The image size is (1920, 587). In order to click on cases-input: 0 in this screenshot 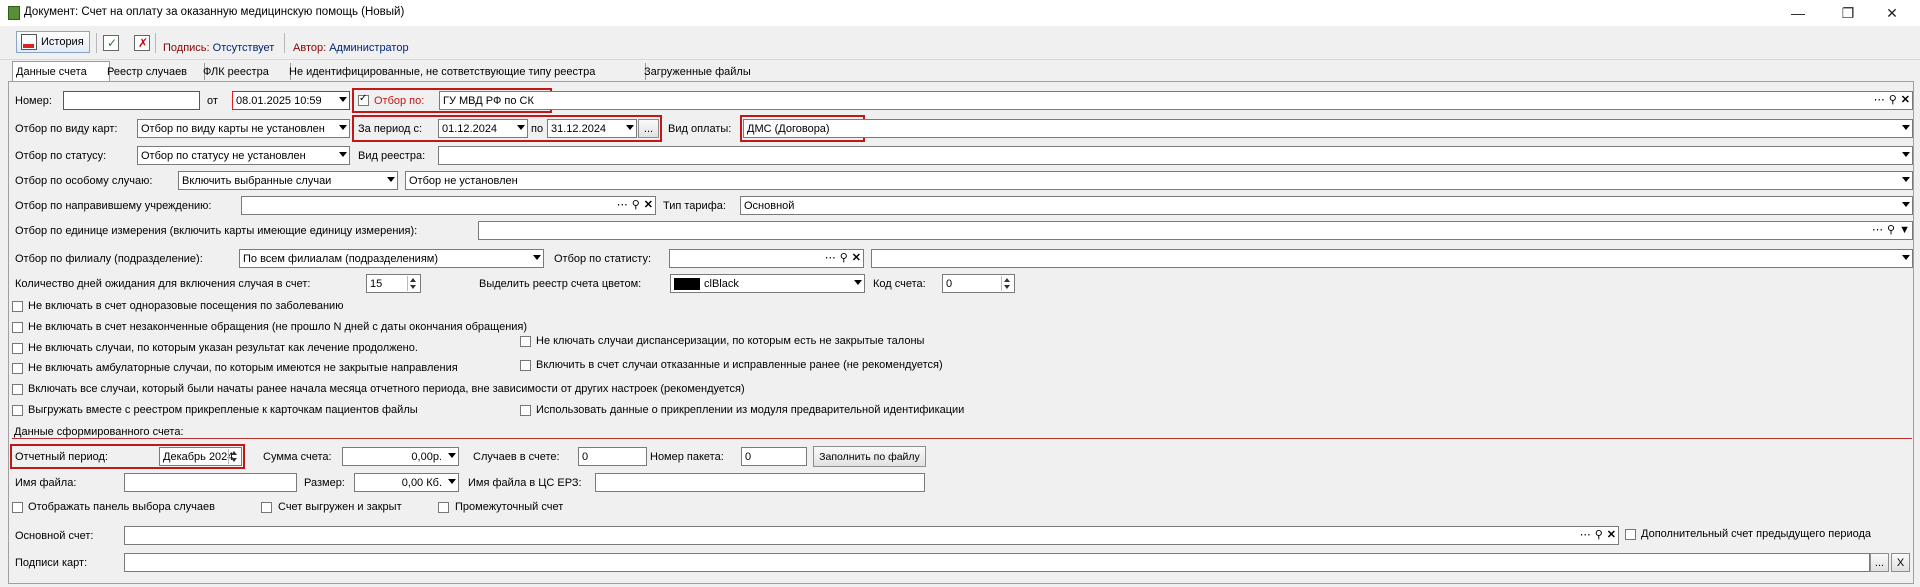, I will do `click(612, 456)`.